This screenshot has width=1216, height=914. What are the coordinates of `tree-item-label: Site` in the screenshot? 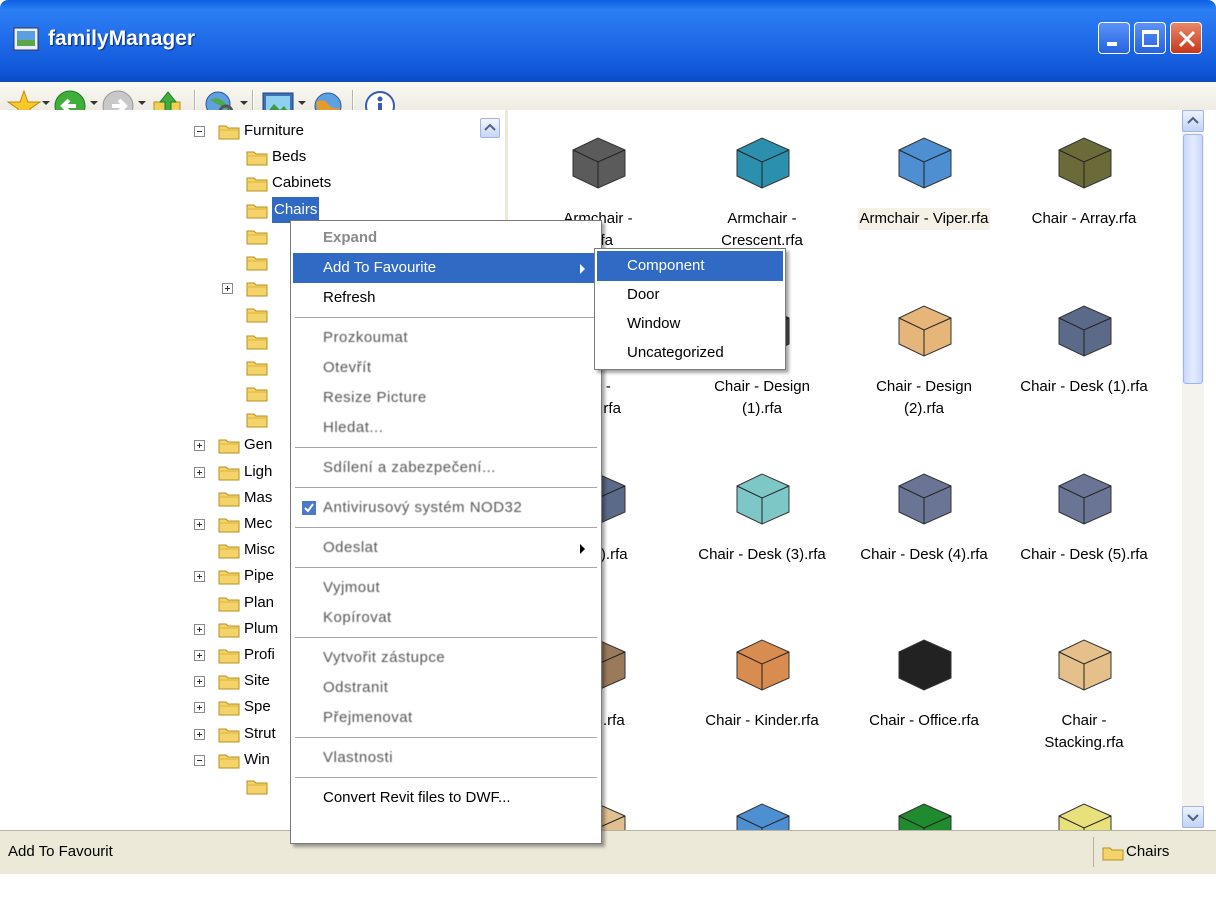 It's located at (257, 681).